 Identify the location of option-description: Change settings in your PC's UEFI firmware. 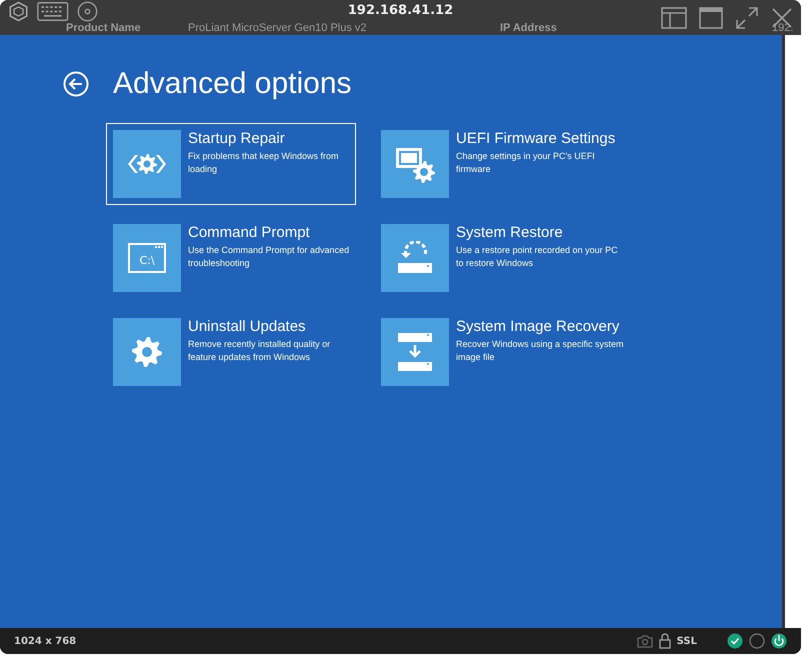
(526, 162).